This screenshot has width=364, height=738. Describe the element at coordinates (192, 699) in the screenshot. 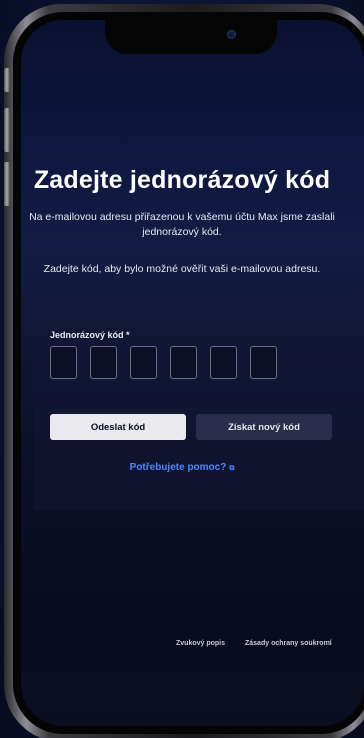

I see `footer-bar` at that location.